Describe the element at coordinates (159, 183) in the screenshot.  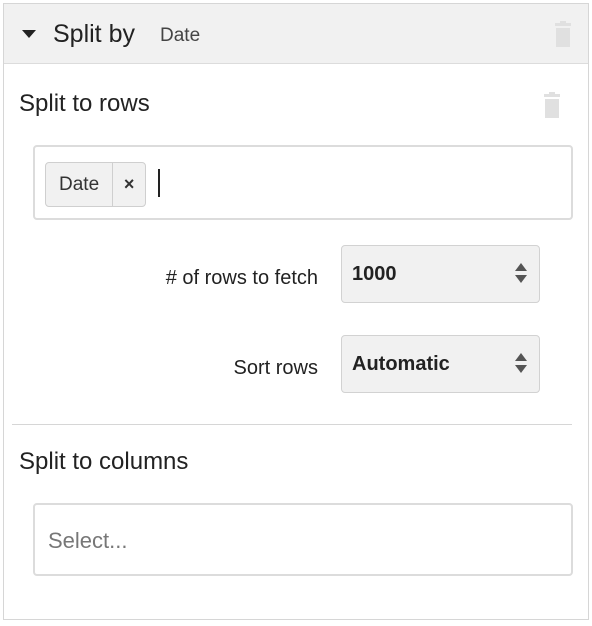
I see `text-cursor` at that location.